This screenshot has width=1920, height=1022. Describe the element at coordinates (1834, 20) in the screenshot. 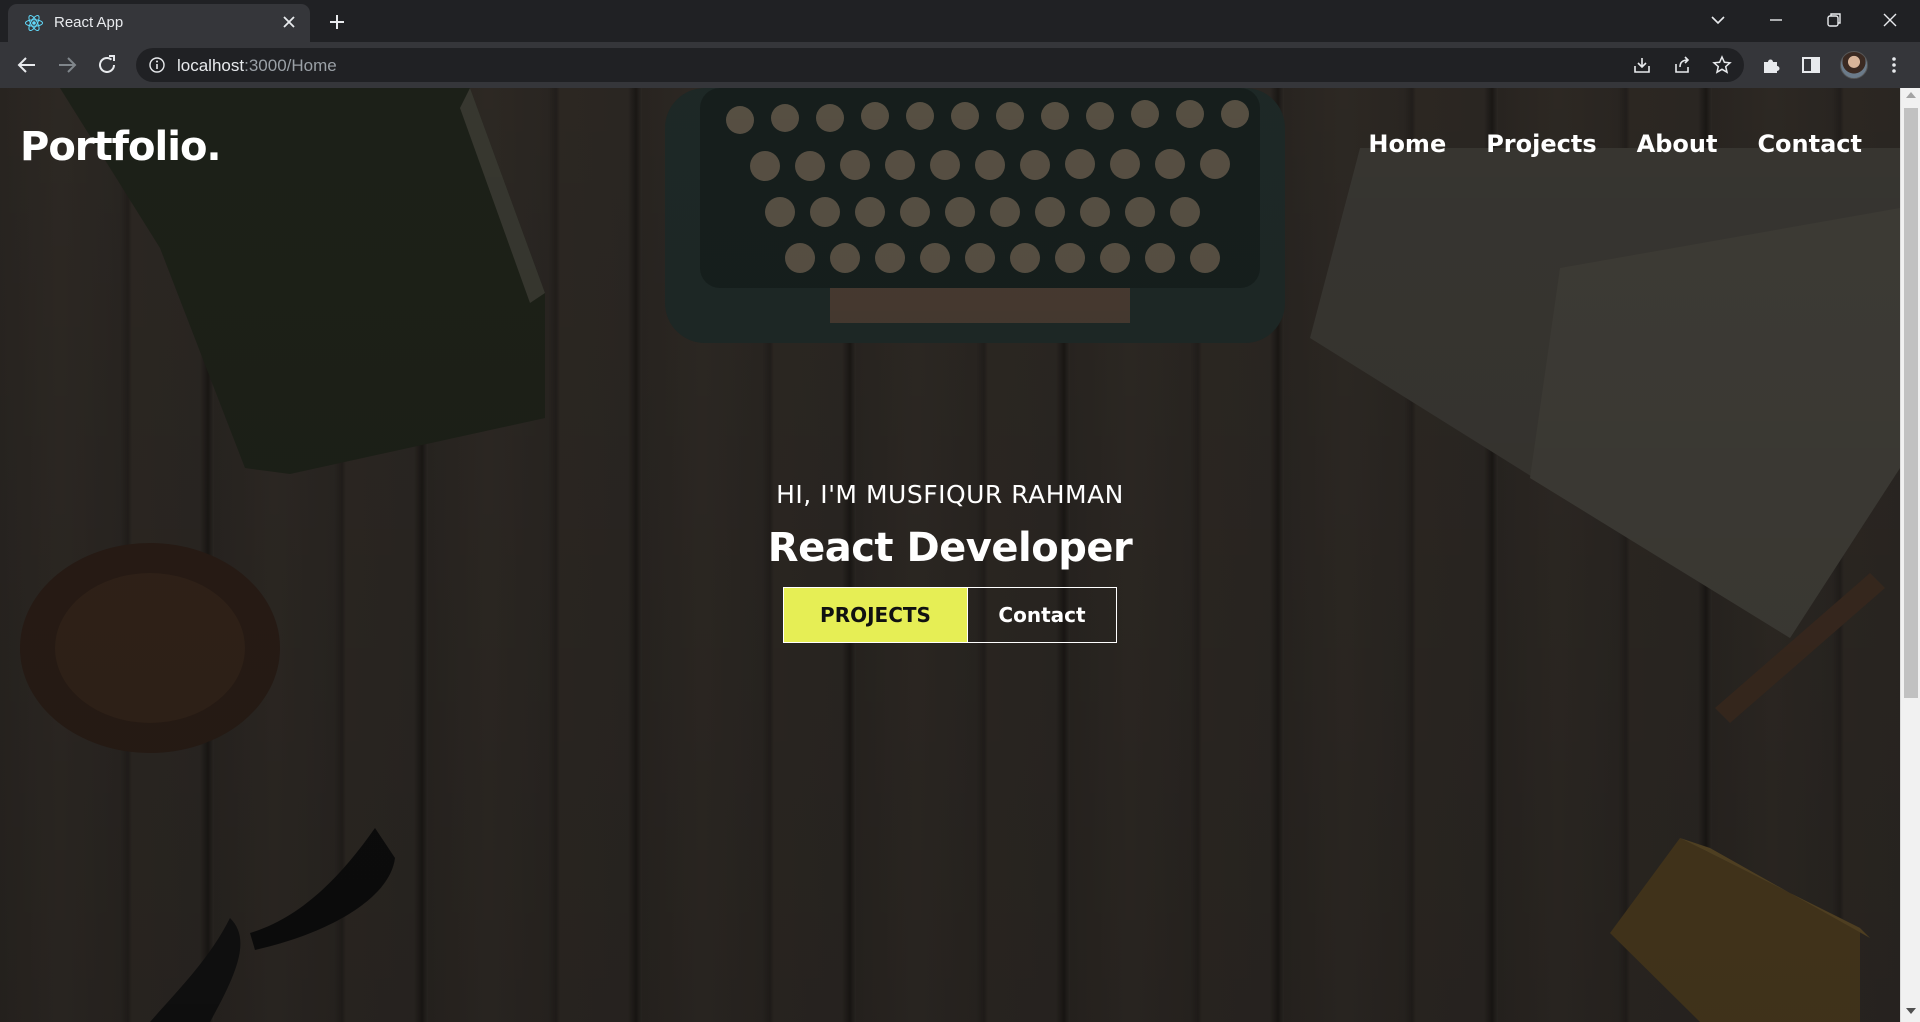

I see `restore-icon` at that location.